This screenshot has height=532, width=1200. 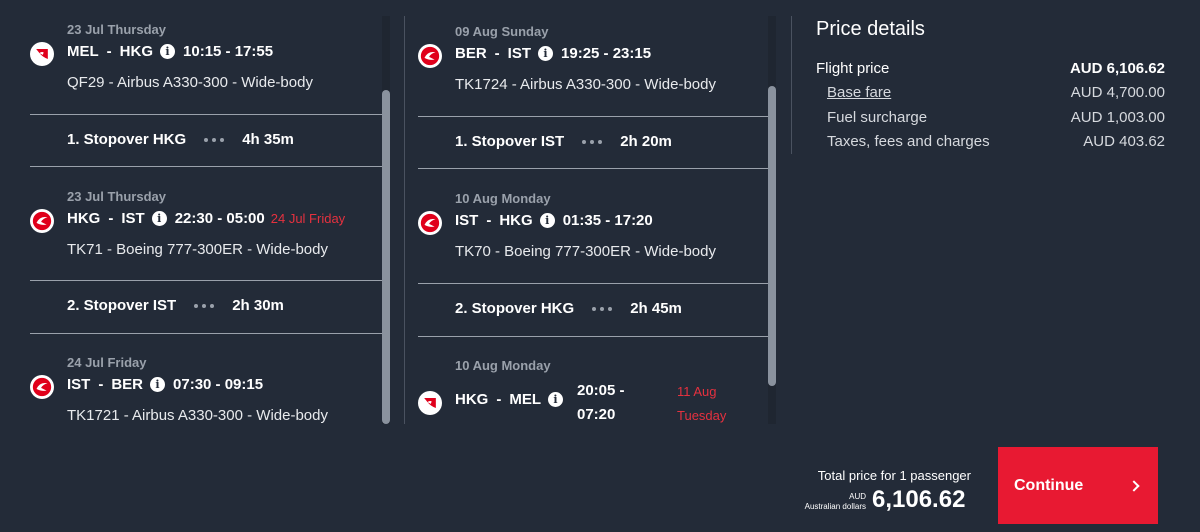 I want to click on total-price-amount: 6,106.62, so click(x=919, y=499).